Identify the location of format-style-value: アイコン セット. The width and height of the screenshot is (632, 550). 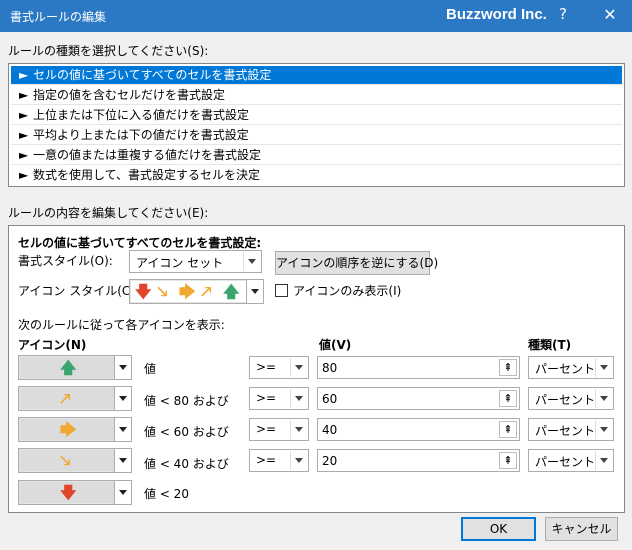
(180, 263).